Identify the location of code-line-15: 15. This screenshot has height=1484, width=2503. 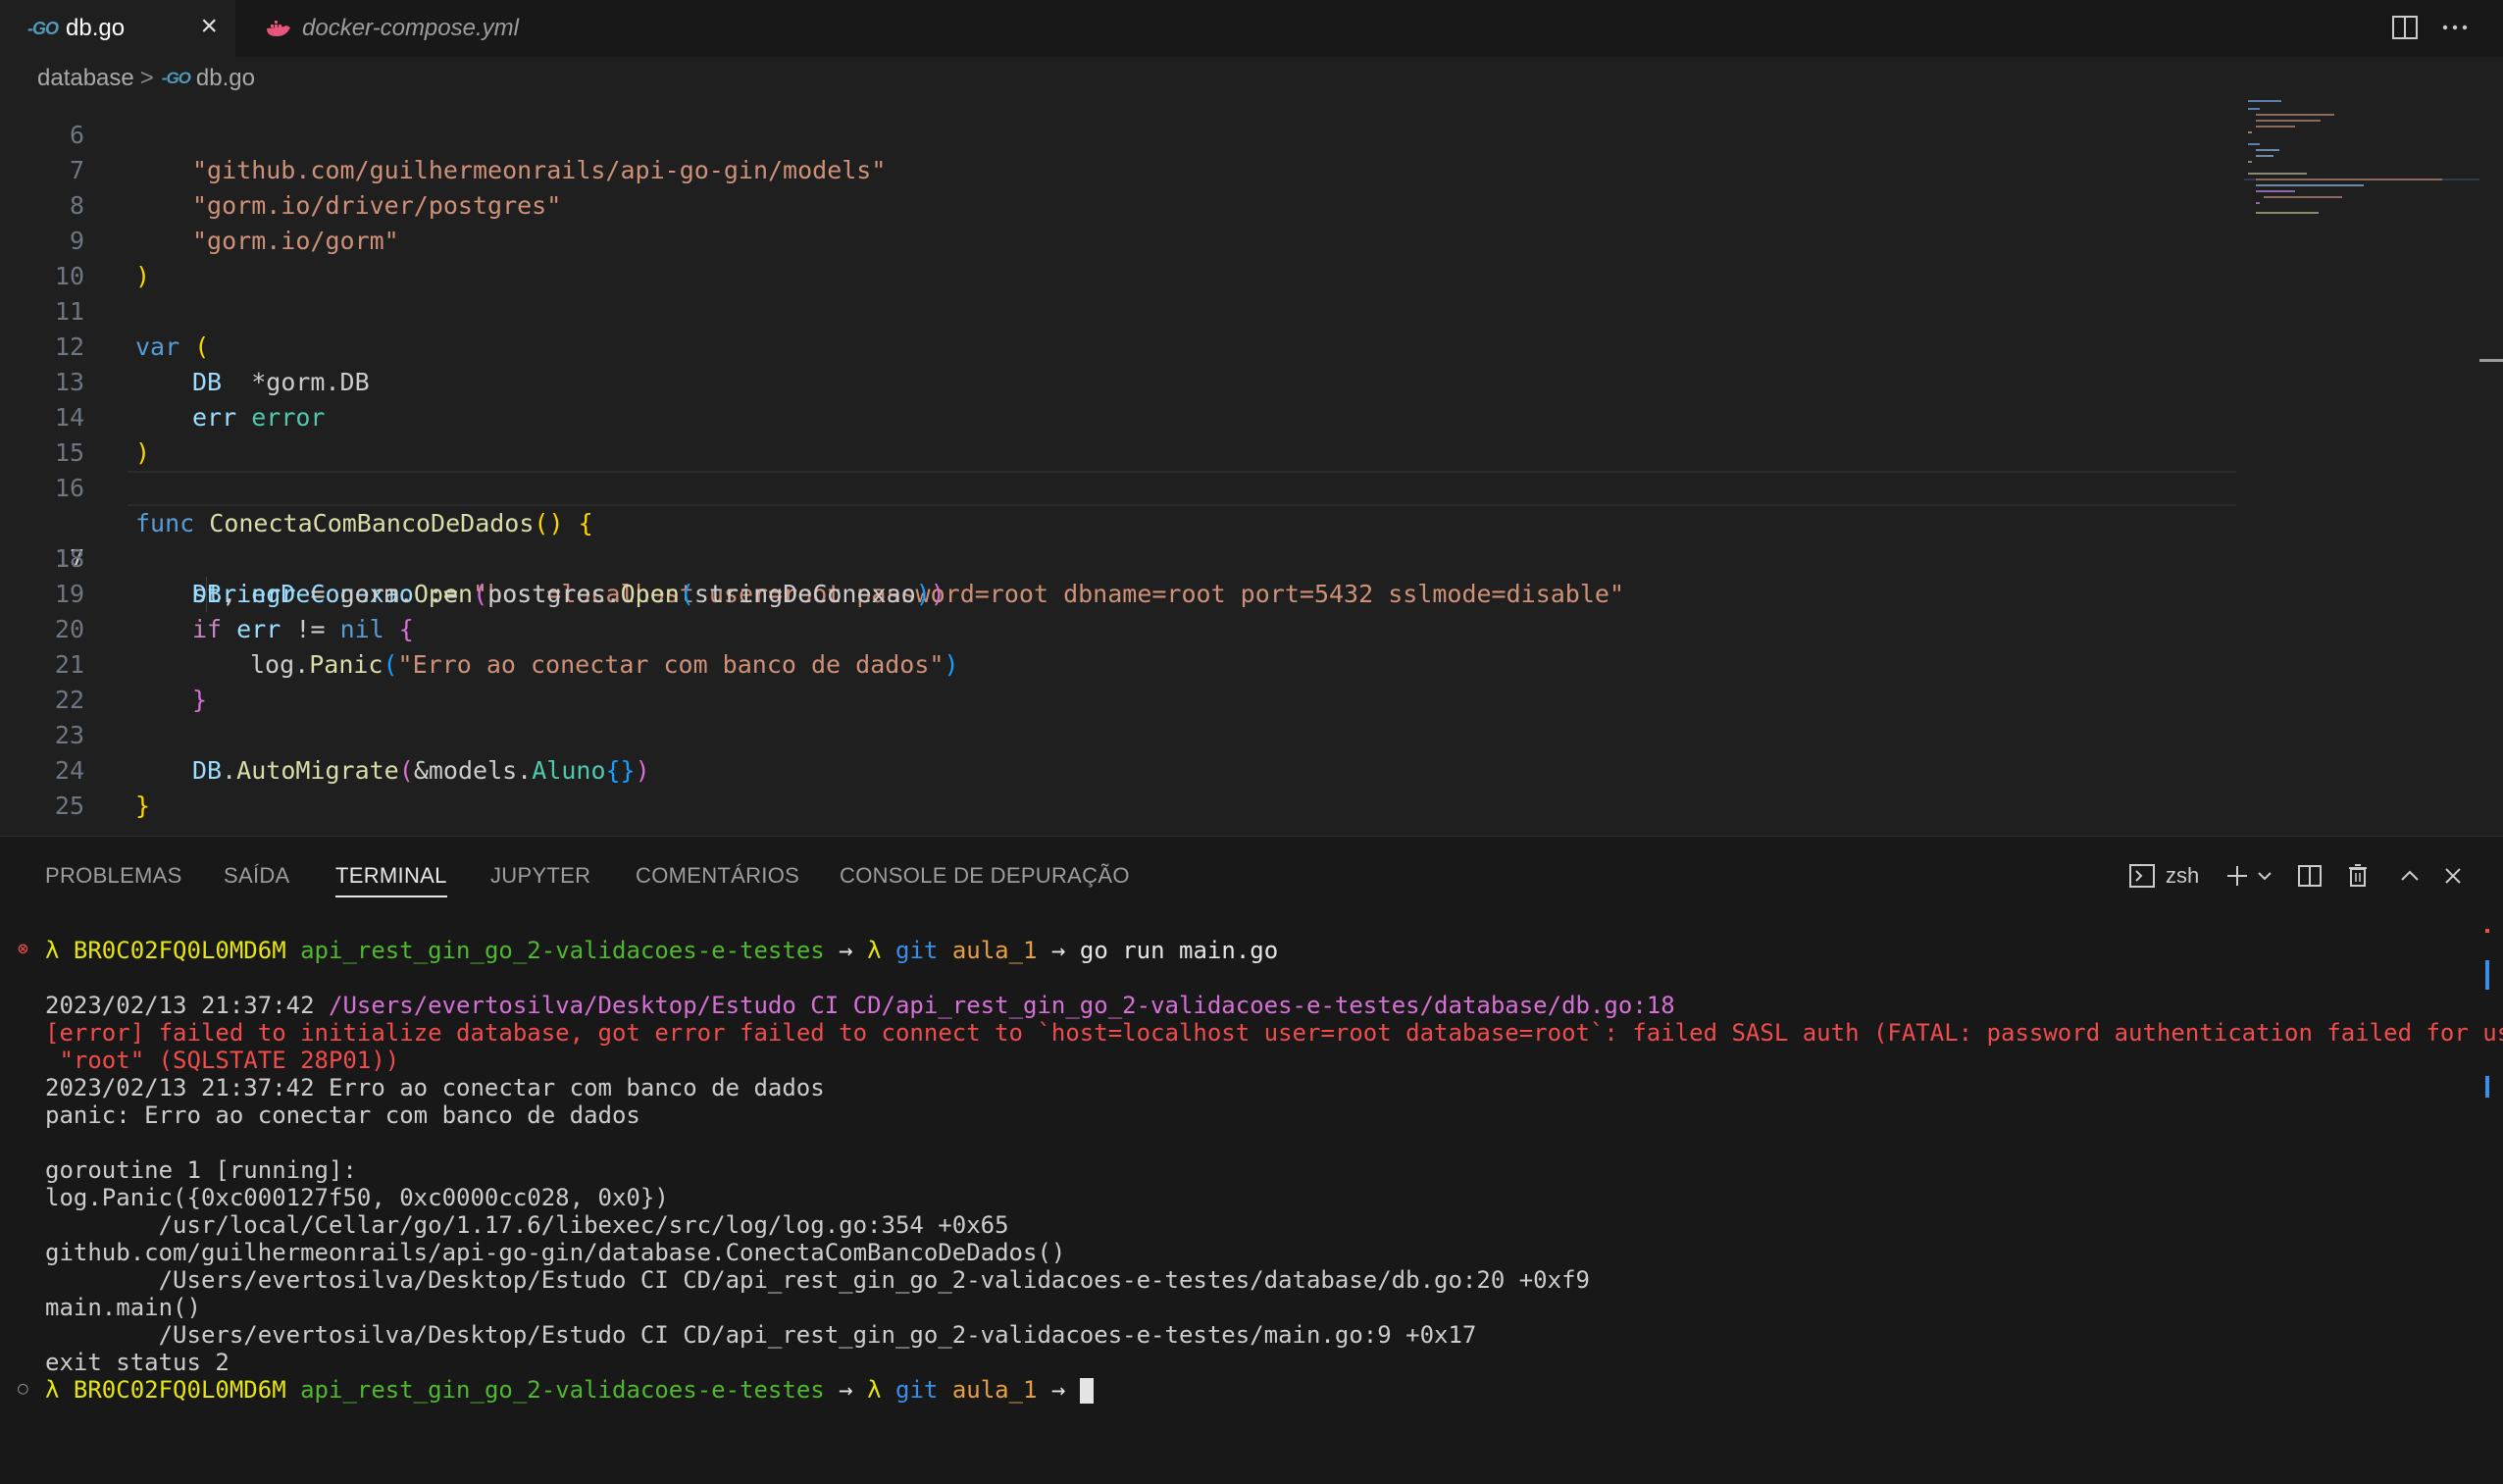
(69, 452).